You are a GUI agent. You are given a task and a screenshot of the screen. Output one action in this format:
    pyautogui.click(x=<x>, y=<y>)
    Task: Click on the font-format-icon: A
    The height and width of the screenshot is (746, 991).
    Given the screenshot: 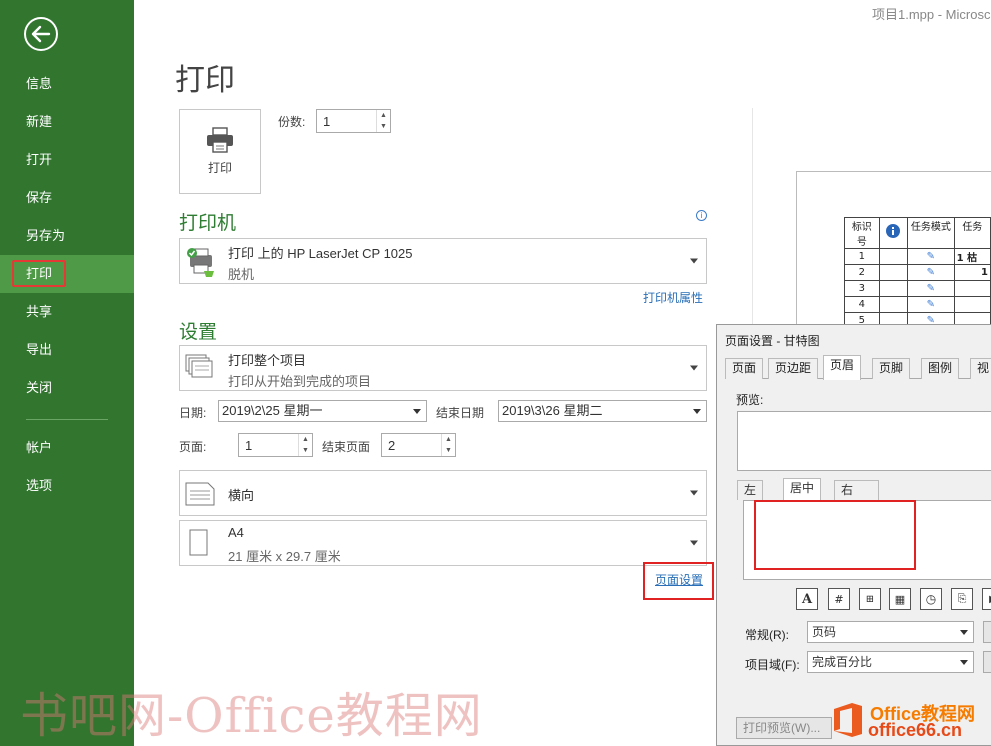 What is the action you would take?
    pyautogui.click(x=807, y=599)
    